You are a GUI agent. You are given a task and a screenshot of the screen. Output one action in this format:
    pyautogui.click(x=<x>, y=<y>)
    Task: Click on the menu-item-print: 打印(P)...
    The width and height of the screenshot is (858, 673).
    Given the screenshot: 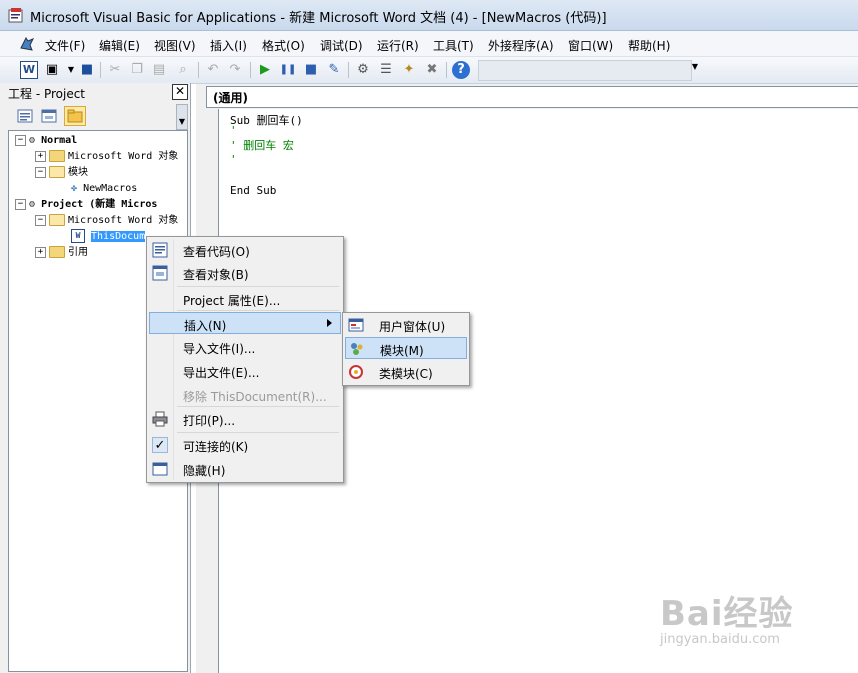 What is the action you would take?
    pyautogui.click(x=245, y=419)
    